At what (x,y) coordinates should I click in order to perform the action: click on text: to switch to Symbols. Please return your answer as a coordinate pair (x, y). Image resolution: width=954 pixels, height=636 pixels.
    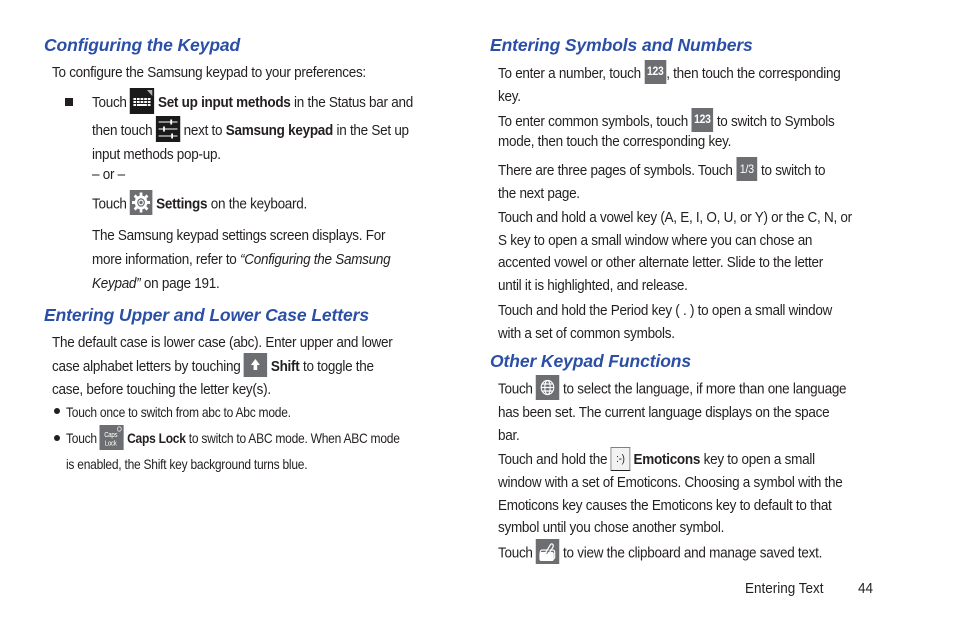
    Looking at the image, I should click on (775, 121).